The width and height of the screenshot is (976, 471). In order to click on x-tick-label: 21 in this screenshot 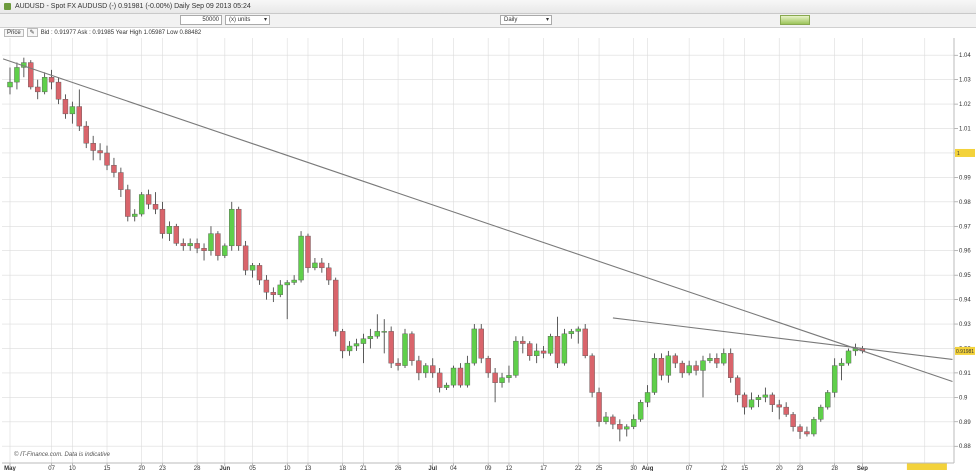, I will do `click(363, 468)`.